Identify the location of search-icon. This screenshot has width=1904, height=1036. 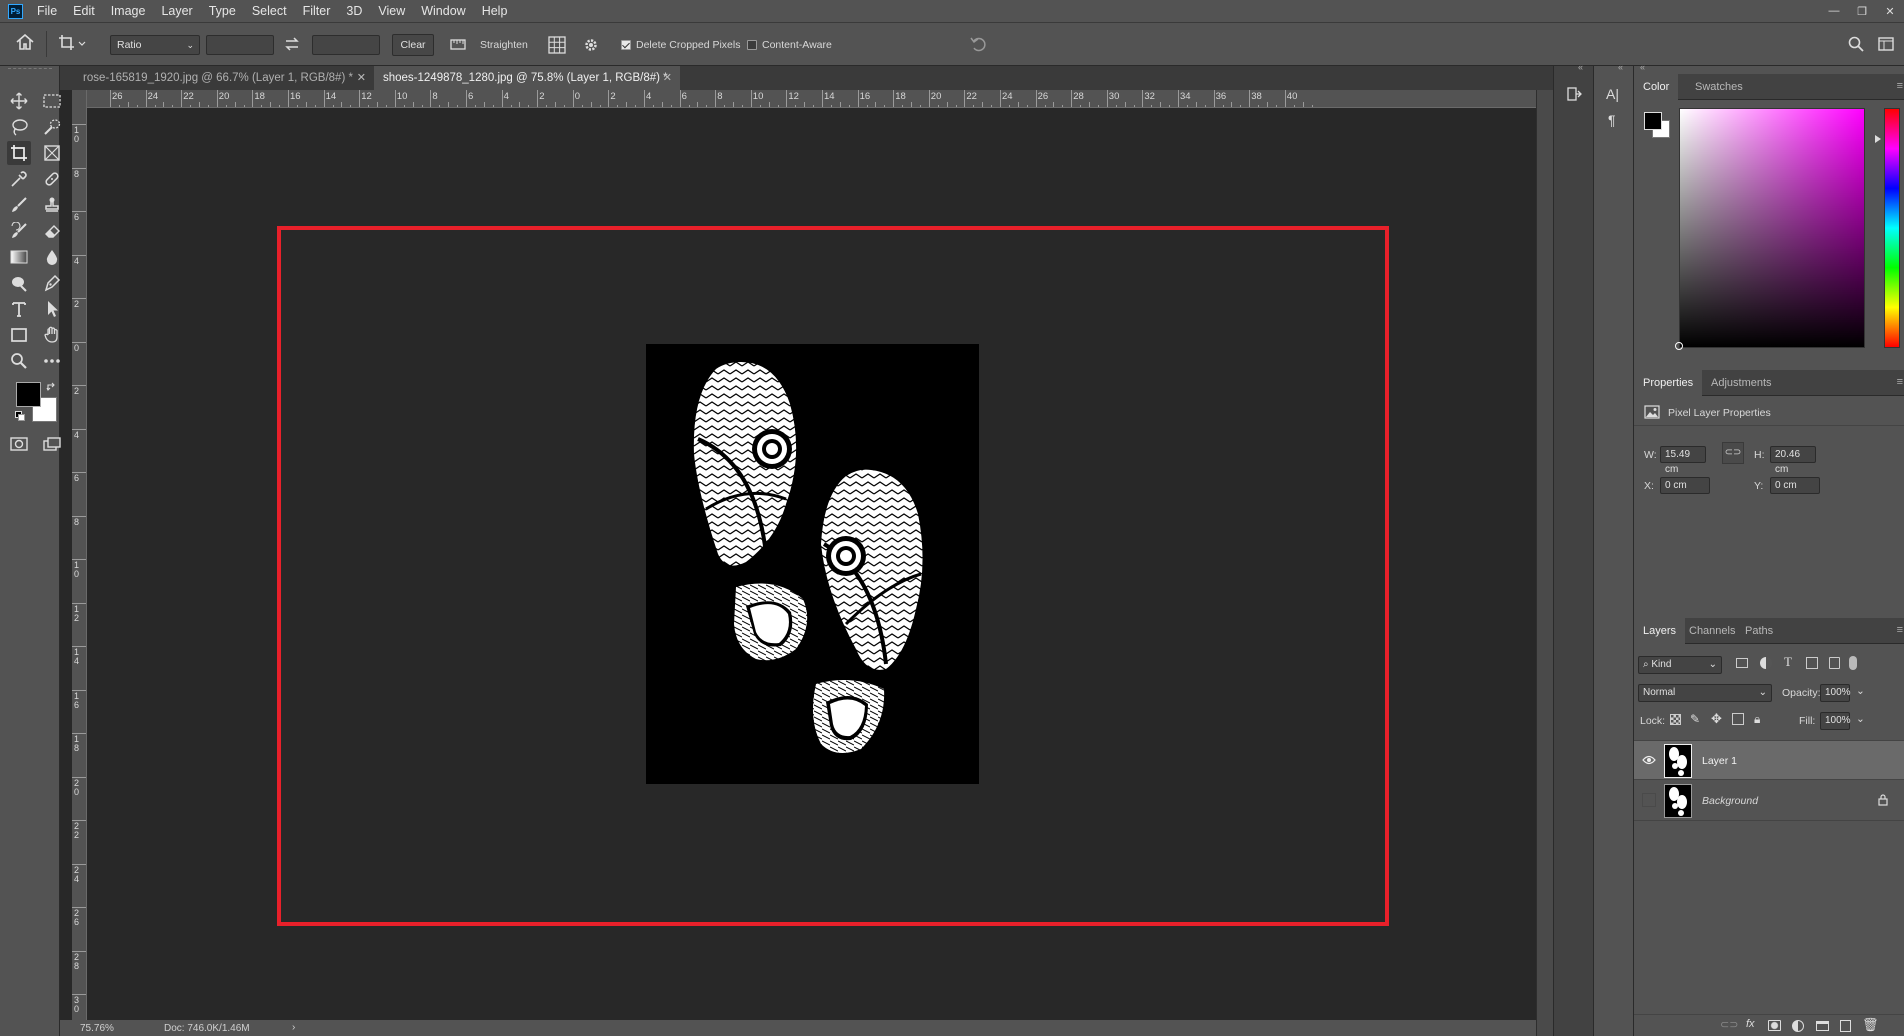
(1856, 44).